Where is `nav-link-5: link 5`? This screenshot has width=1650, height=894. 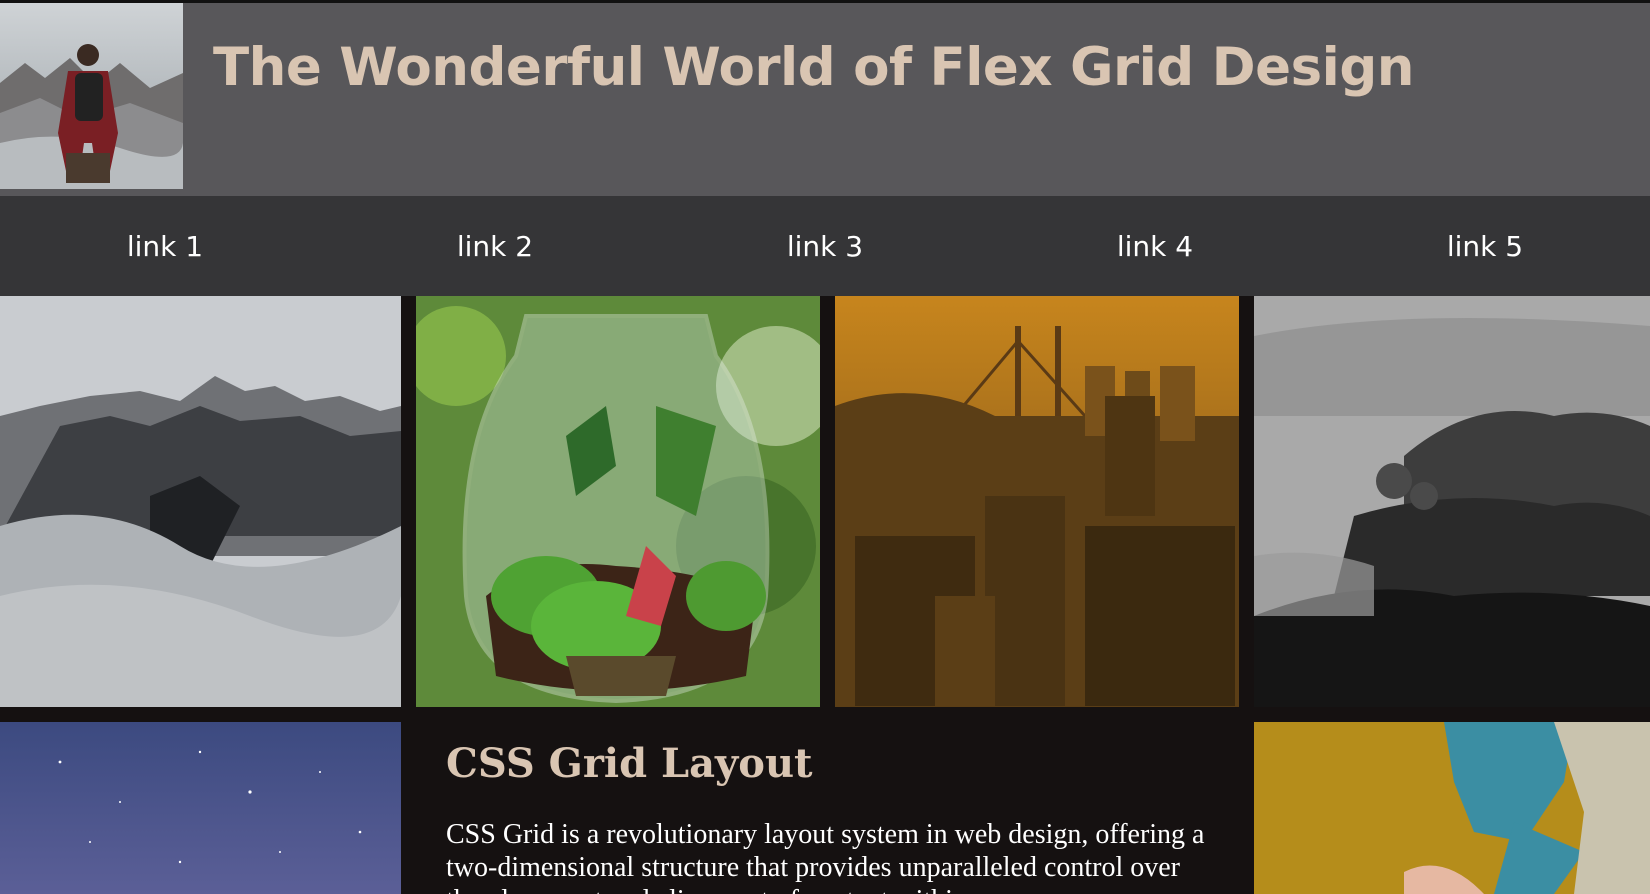 nav-link-5: link 5 is located at coordinates (1485, 246).